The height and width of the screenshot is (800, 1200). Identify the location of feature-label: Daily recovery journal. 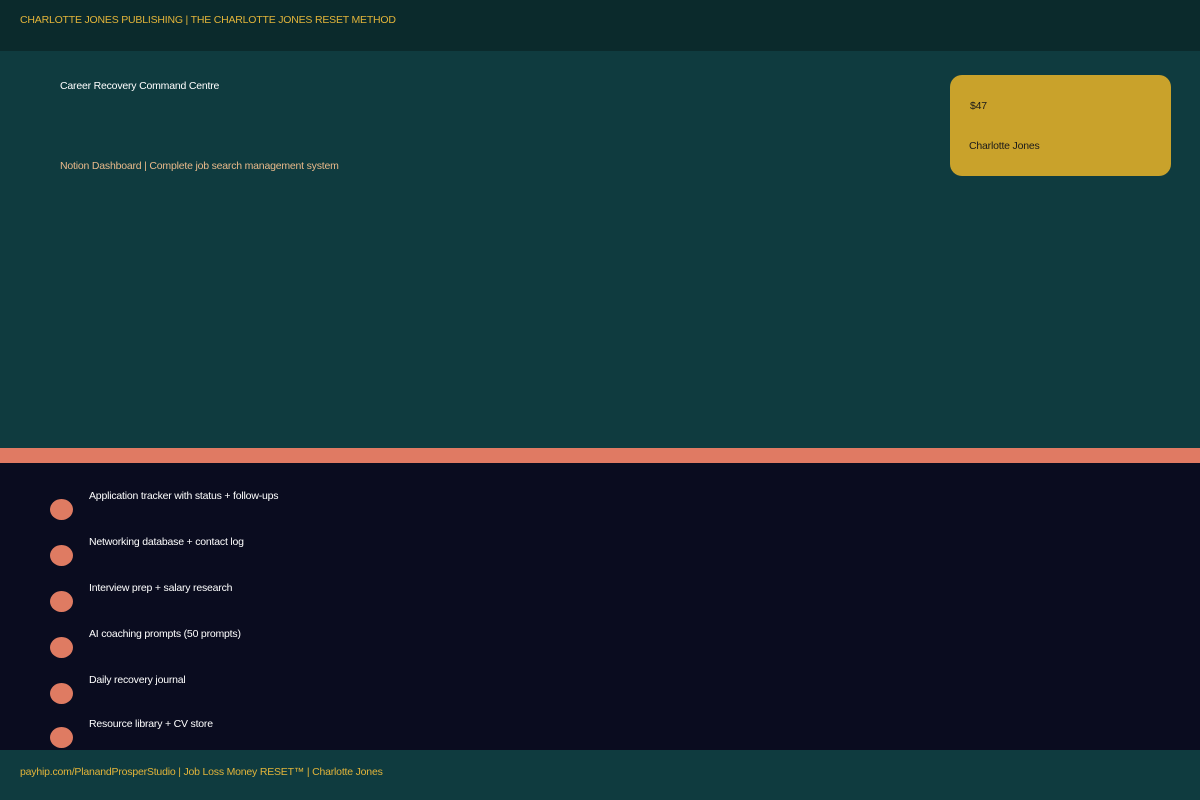
(137, 680).